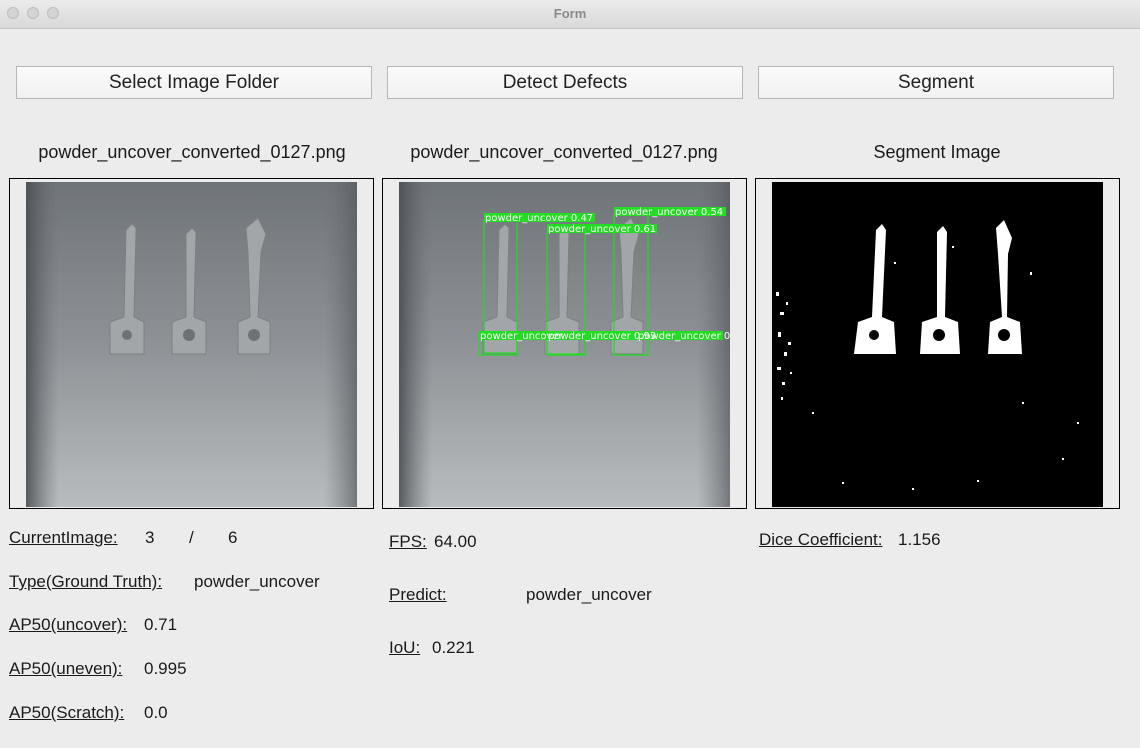  I want to click on segment-image, so click(937, 344).